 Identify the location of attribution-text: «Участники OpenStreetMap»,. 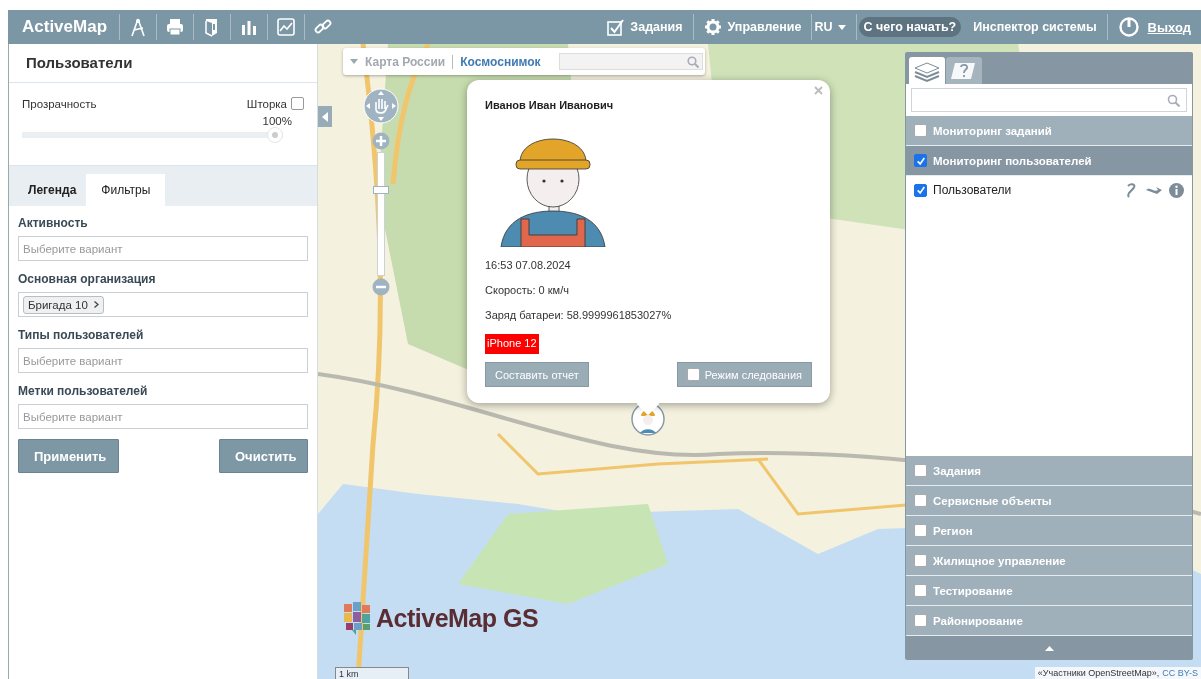
(1098, 673).